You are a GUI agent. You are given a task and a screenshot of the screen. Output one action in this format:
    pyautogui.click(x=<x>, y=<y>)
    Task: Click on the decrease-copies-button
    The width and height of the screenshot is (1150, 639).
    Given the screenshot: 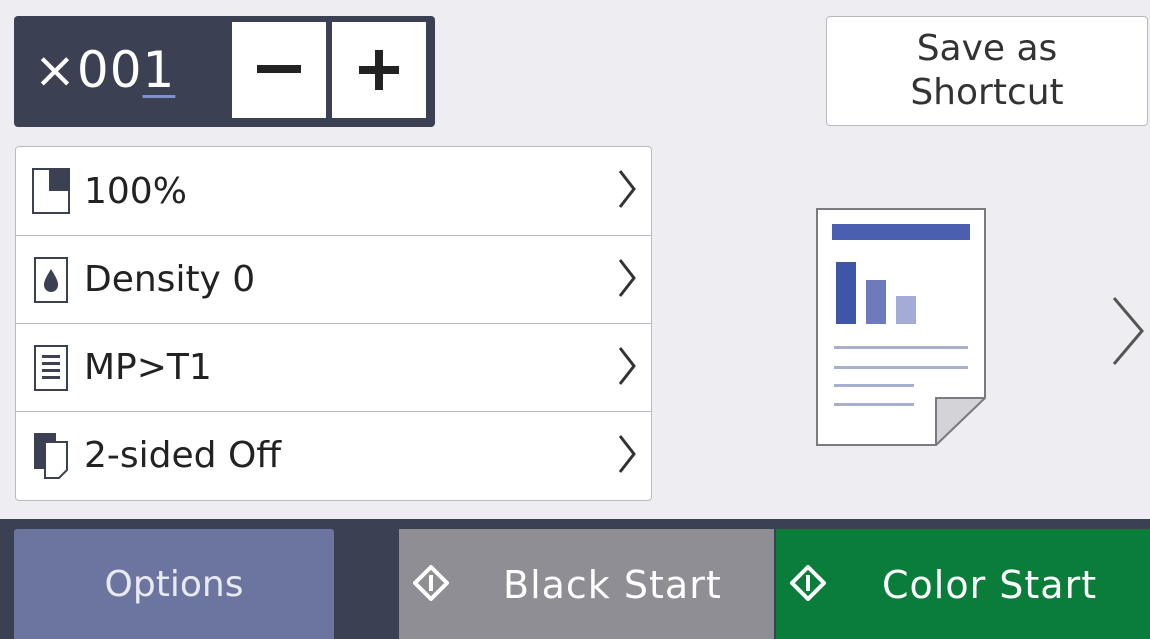 What is the action you would take?
    pyautogui.click(x=279, y=70)
    